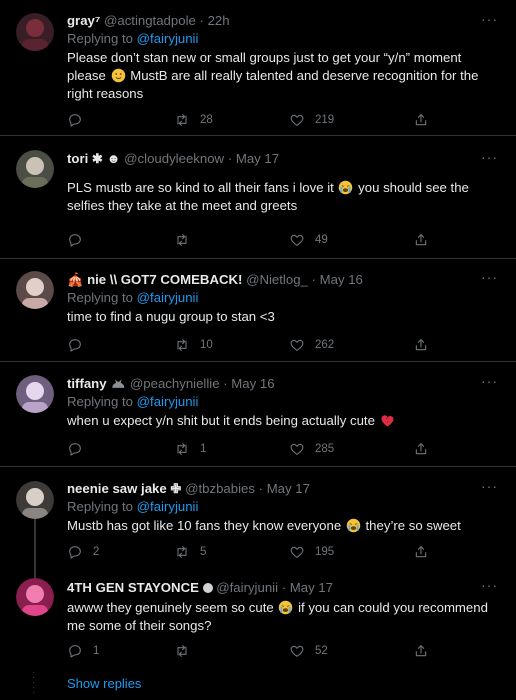 The image size is (516, 700). Describe the element at coordinates (311, 449) in the screenshot. I see `like-button: 285` at that location.